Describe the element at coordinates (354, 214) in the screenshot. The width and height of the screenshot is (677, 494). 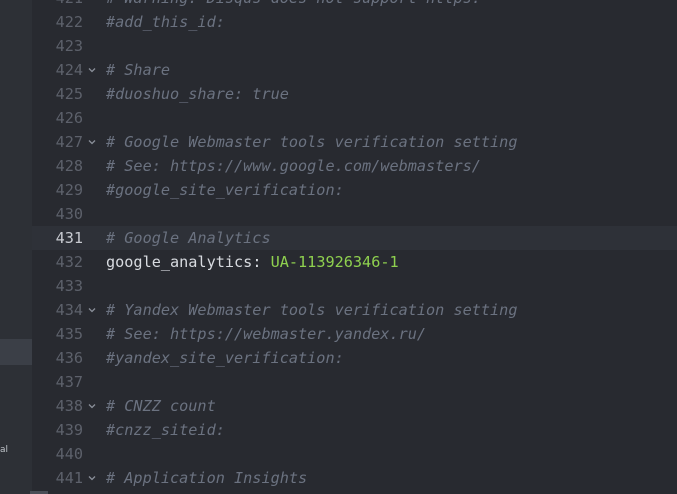
I see `code-line: 430` at that location.